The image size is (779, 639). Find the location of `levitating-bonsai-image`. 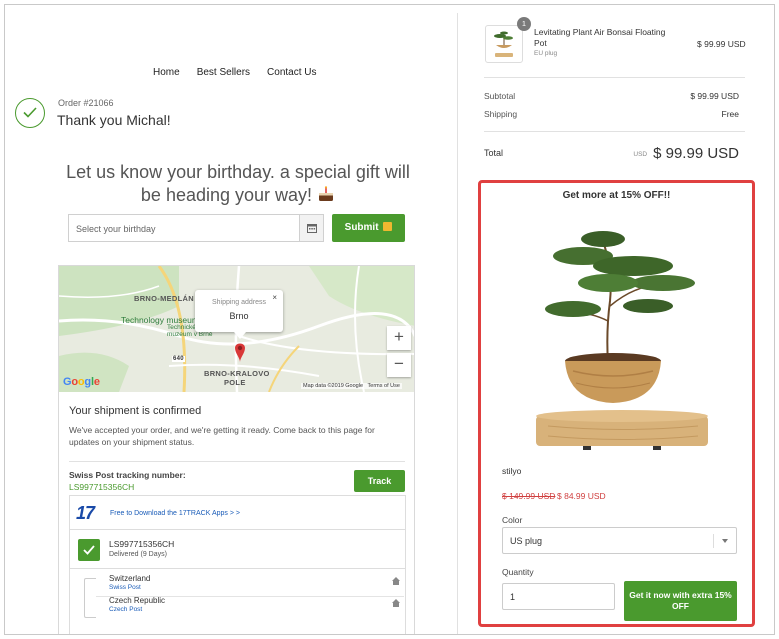

levitating-bonsai-image is located at coordinates (620, 333).